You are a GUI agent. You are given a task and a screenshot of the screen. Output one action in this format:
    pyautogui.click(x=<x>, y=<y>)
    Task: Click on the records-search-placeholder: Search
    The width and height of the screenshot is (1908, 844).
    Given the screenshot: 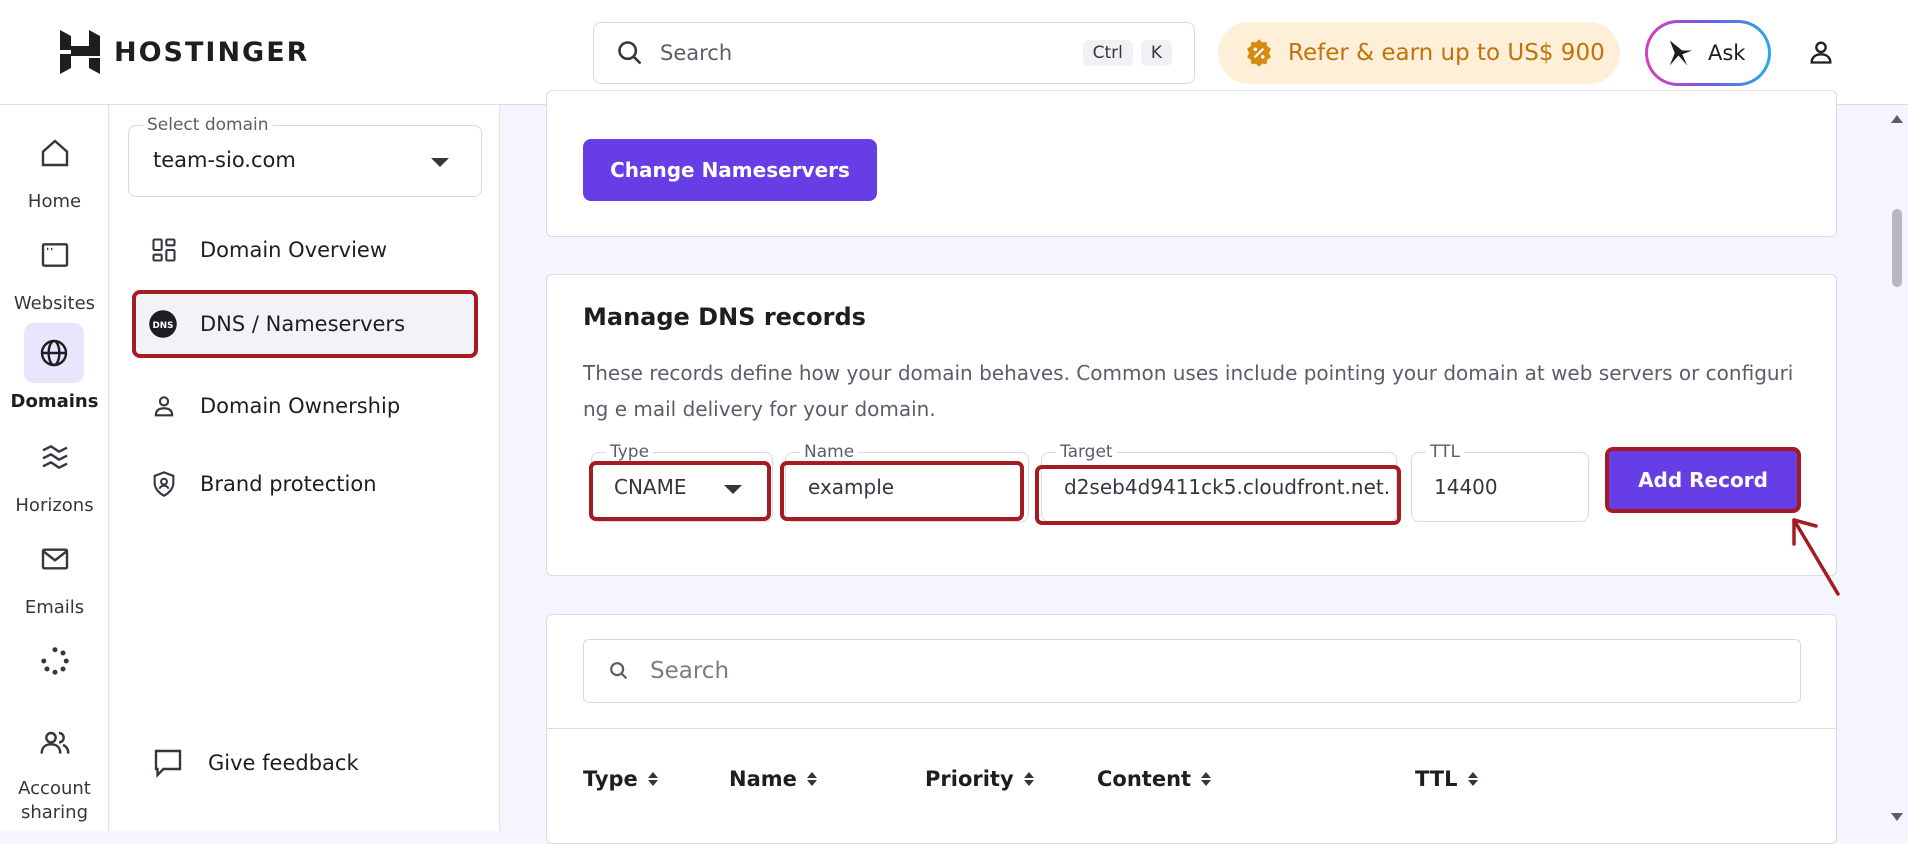 What is the action you would take?
    pyautogui.click(x=690, y=671)
    